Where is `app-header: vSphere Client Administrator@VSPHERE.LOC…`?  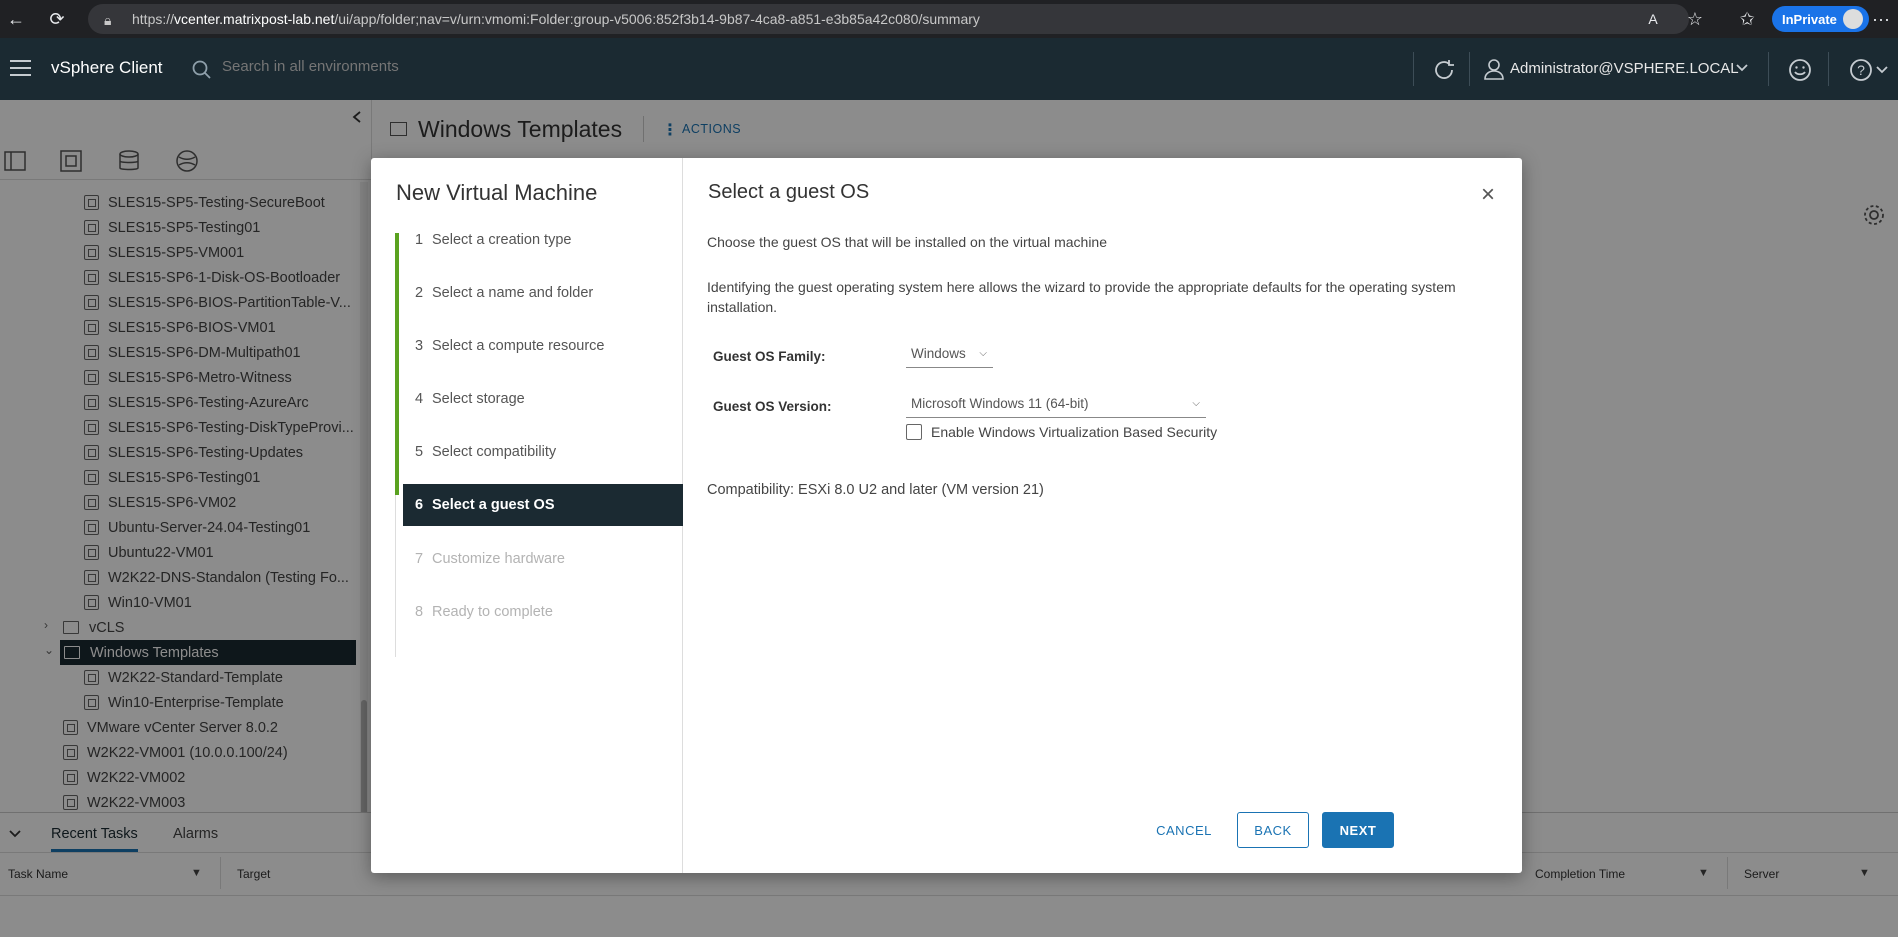 app-header: vSphere Client Administrator@VSPHERE.LOC… is located at coordinates (949, 69).